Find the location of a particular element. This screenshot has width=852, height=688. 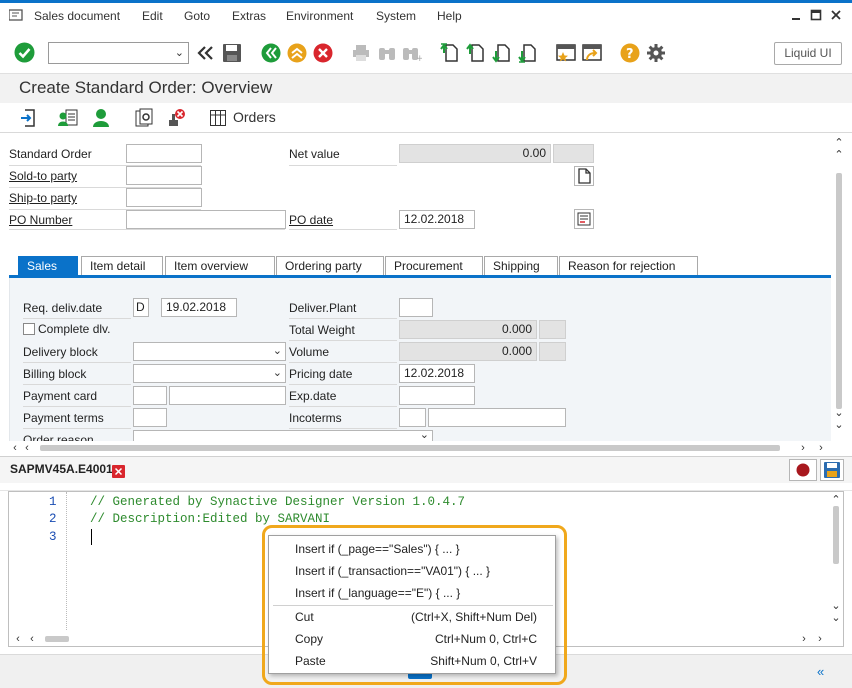

previous-page-icon is located at coordinates (475, 53).